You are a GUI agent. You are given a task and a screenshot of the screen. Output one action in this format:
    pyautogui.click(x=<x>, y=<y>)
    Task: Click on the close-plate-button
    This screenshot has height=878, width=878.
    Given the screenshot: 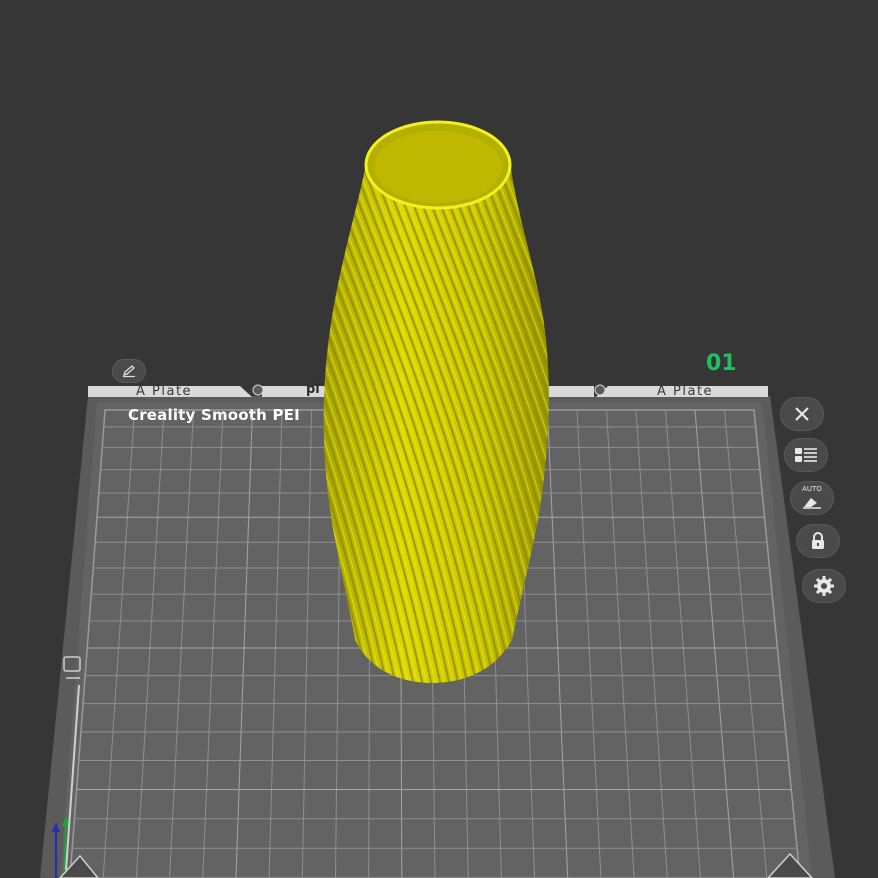 What is the action you would take?
    pyautogui.click(x=802, y=414)
    